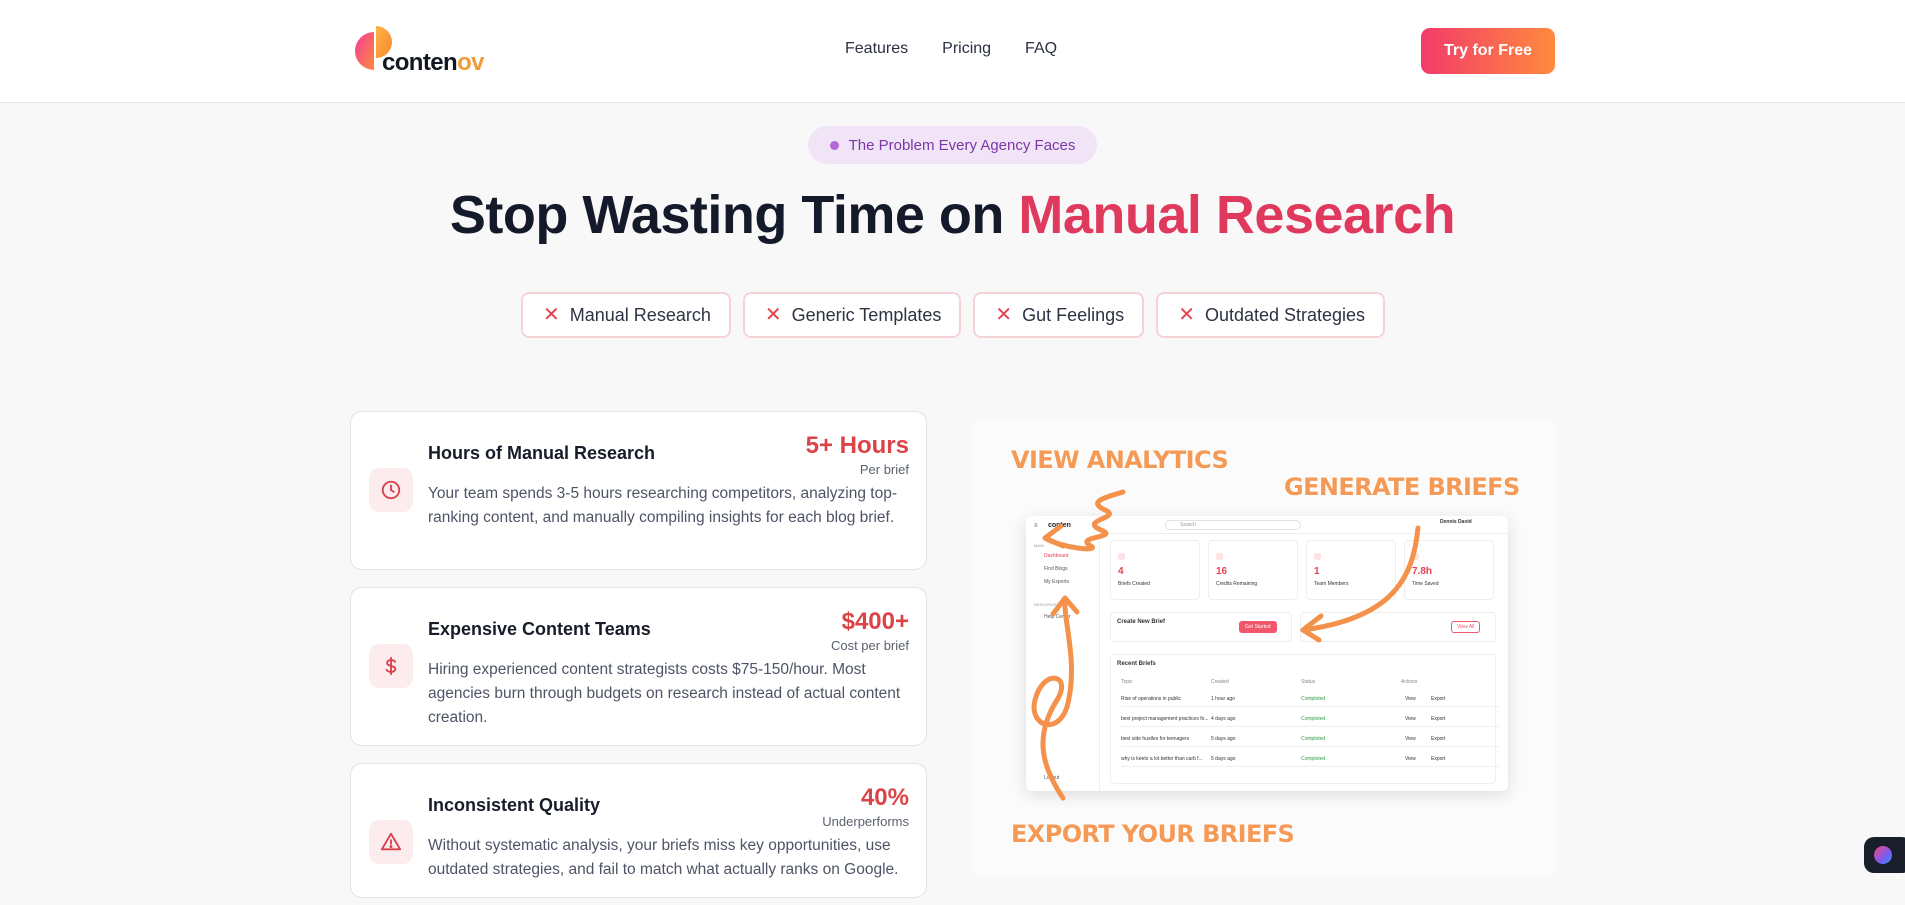 Image resolution: width=1905 pixels, height=905 pixels. What do you see at coordinates (884, 469) in the screenshot?
I see `card-stat-caption: Per brief` at bounding box center [884, 469].